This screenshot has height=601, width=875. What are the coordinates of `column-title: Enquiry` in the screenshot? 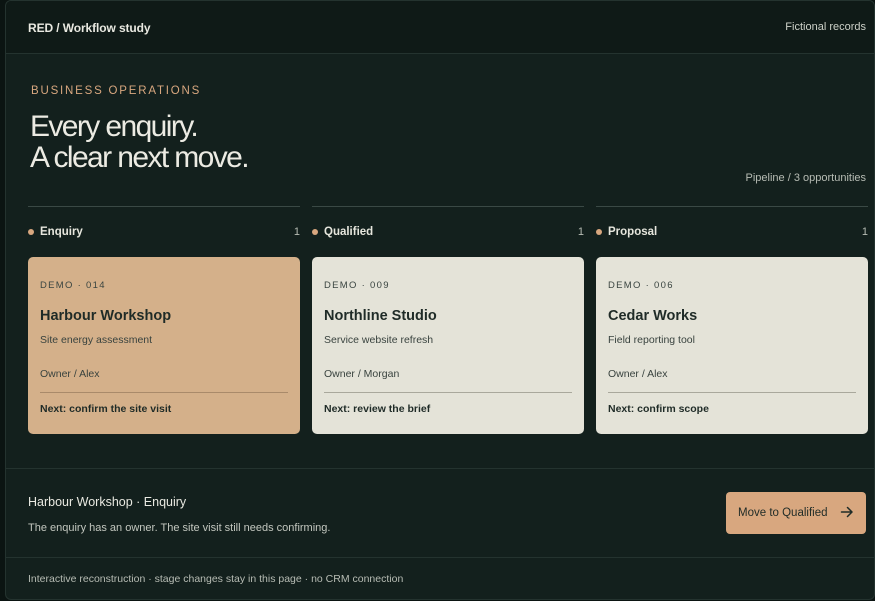 It's located at (61, 232).